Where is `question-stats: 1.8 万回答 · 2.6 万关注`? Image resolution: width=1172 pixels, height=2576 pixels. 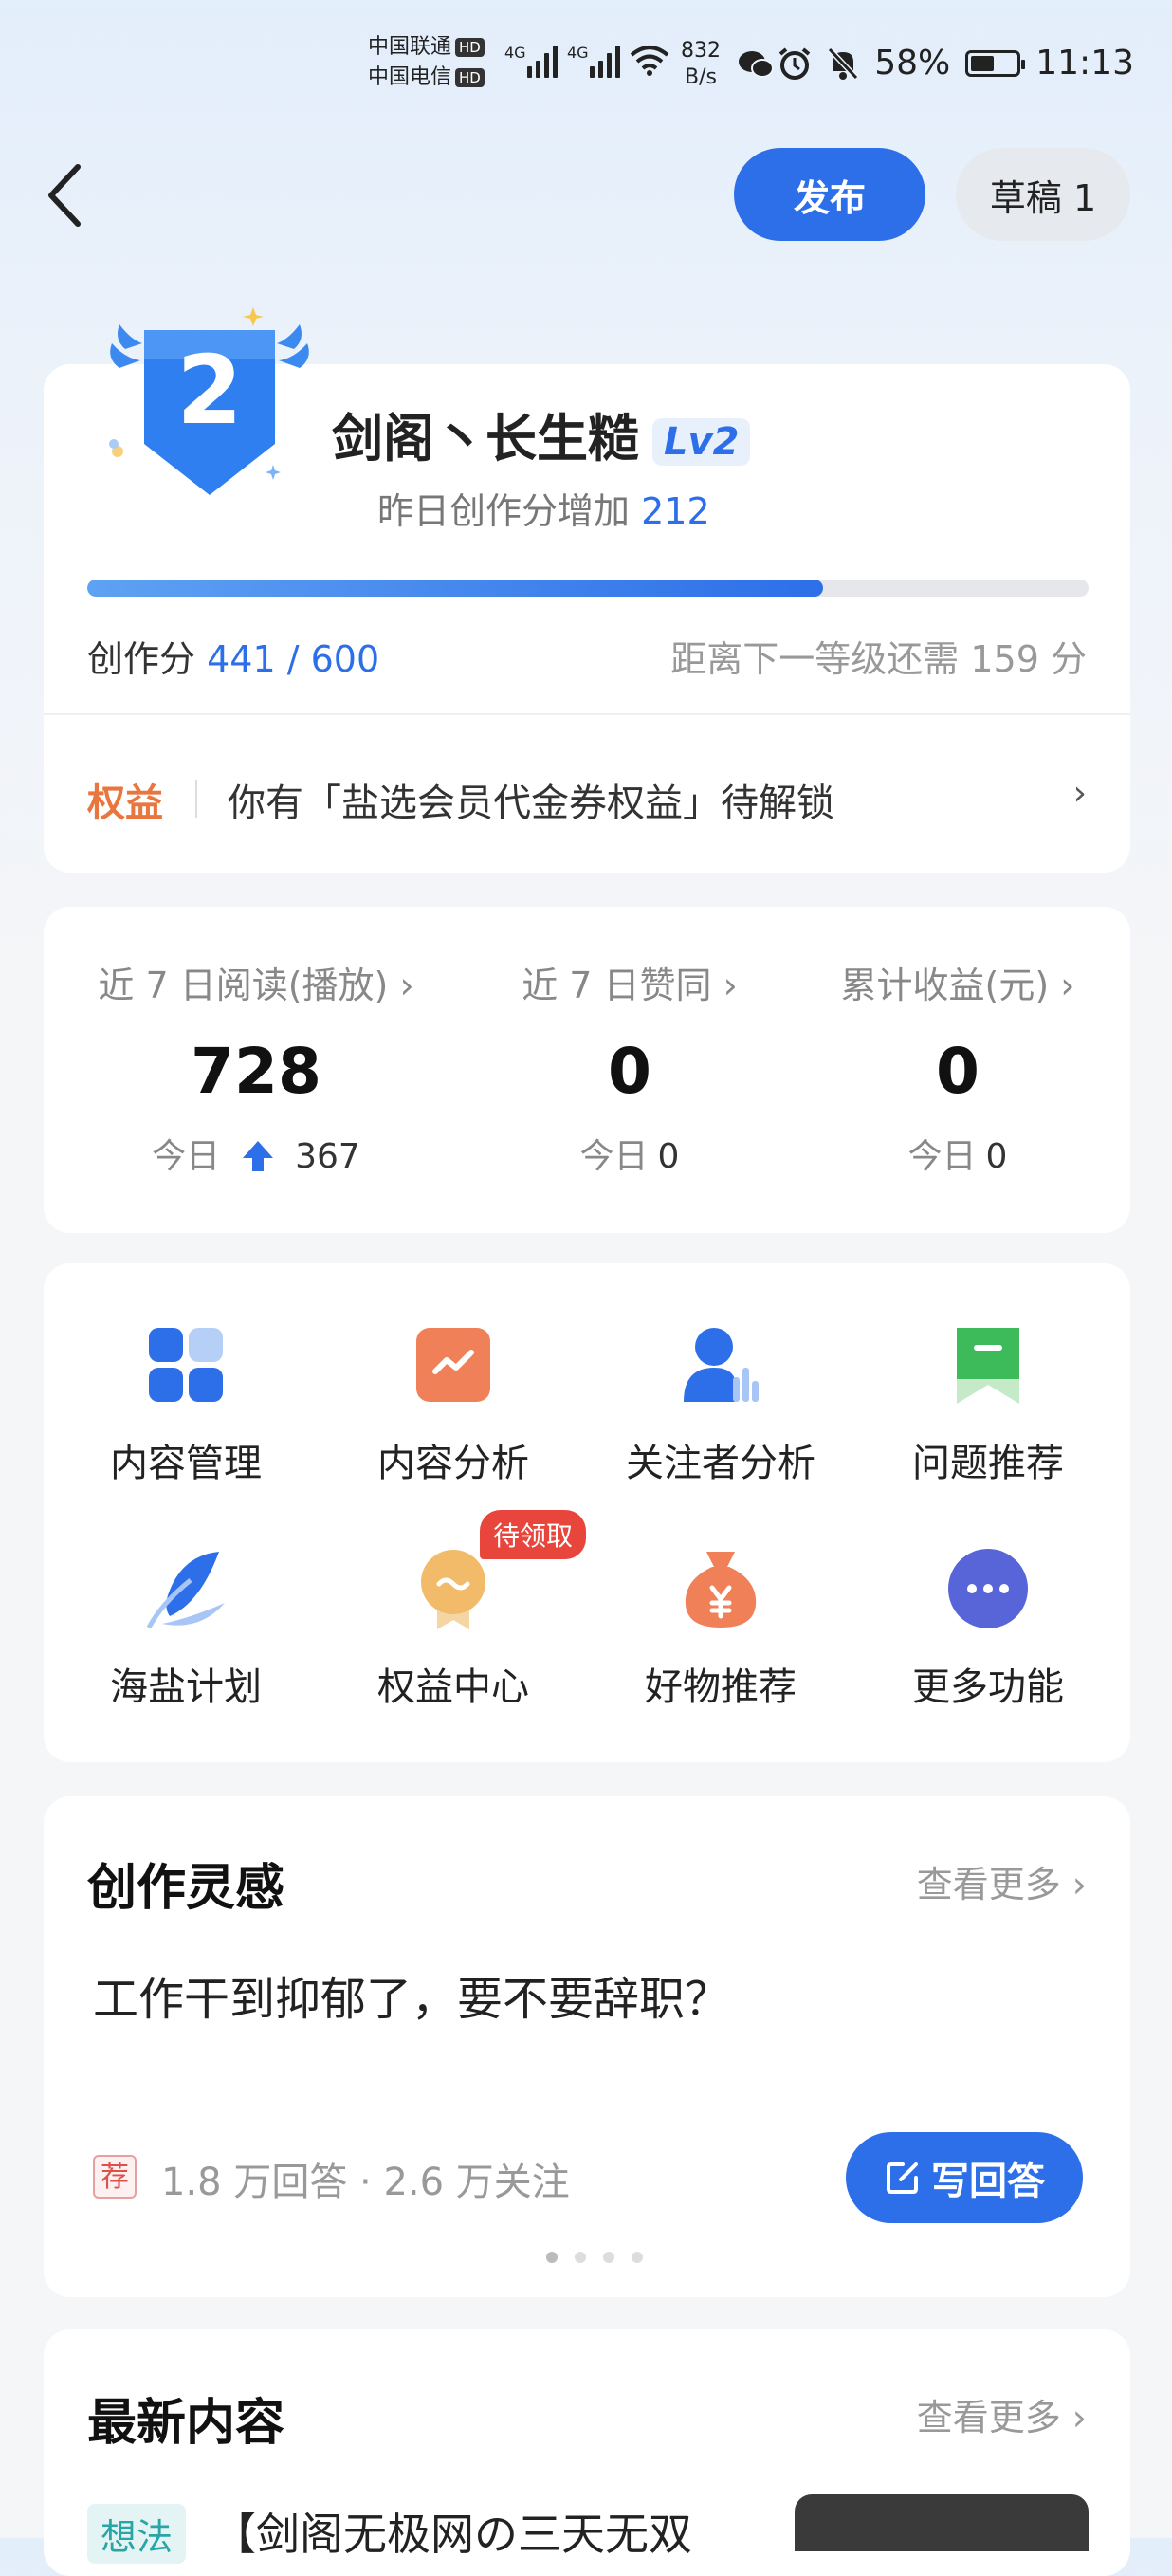
question-stats: 1.8 万回答 · 2.6 万关注 is located at coordinates (365, 2182).